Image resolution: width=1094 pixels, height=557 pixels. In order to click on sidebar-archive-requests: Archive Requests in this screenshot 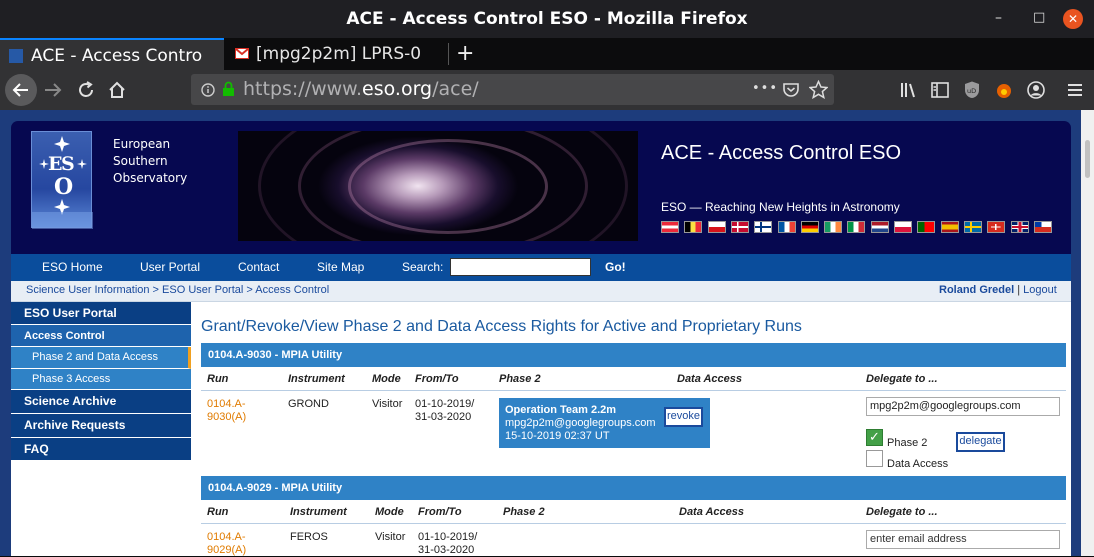, I will do `click(101, 426)`.